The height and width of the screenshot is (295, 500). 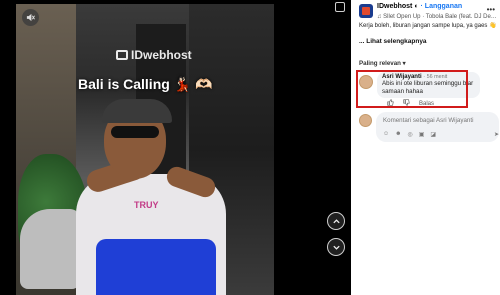 What do you see at coordinates (137, 111) in the screenshot?
I see `person-cap` at bounding box center [137, 111].